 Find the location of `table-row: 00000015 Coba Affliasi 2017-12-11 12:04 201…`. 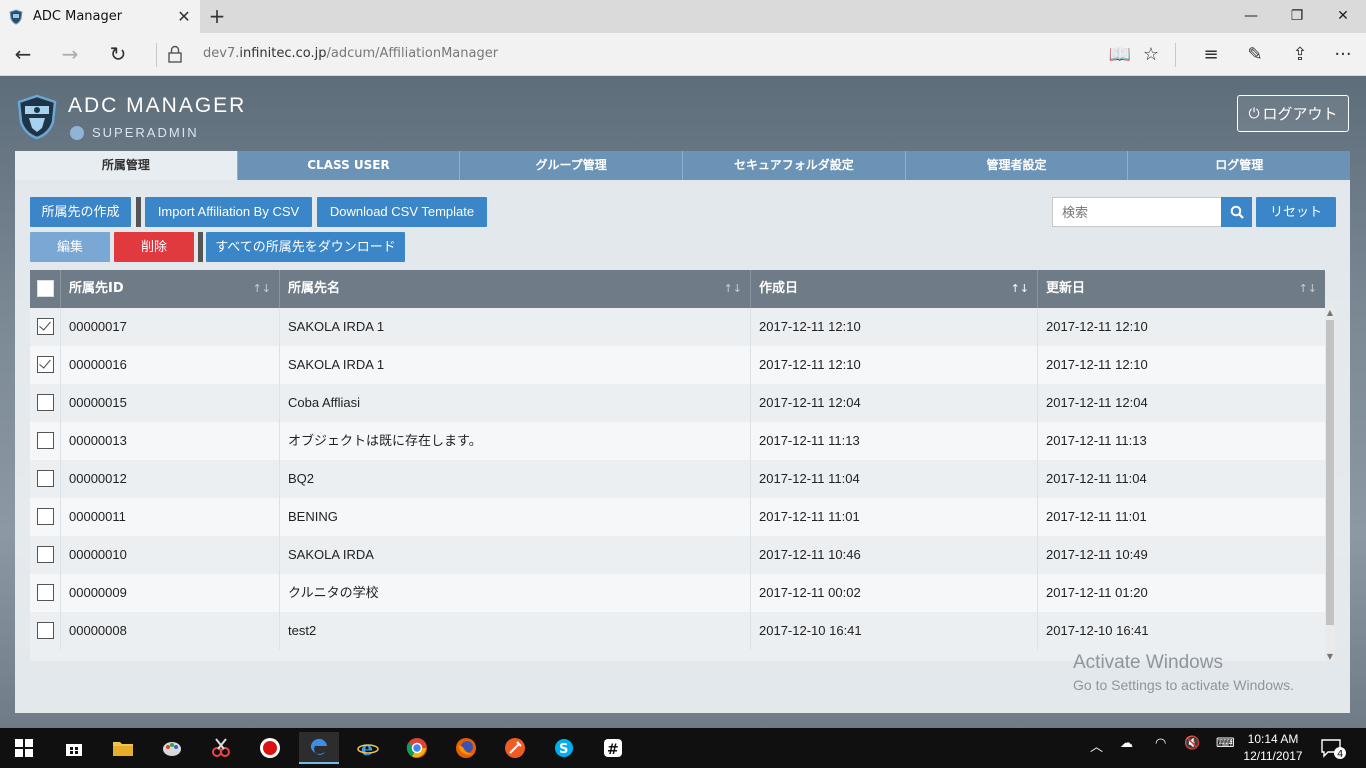

table-row: 00000015 Coba Affliasi 2017-12-11 12:04 201… is located at coordinates (677, 403).